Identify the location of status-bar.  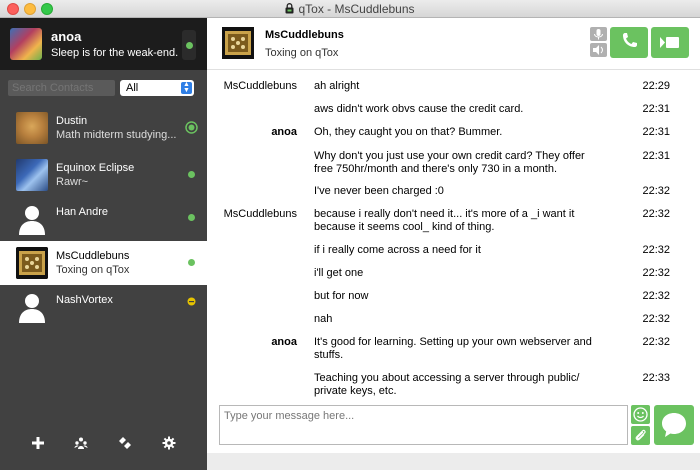
(453, 461).